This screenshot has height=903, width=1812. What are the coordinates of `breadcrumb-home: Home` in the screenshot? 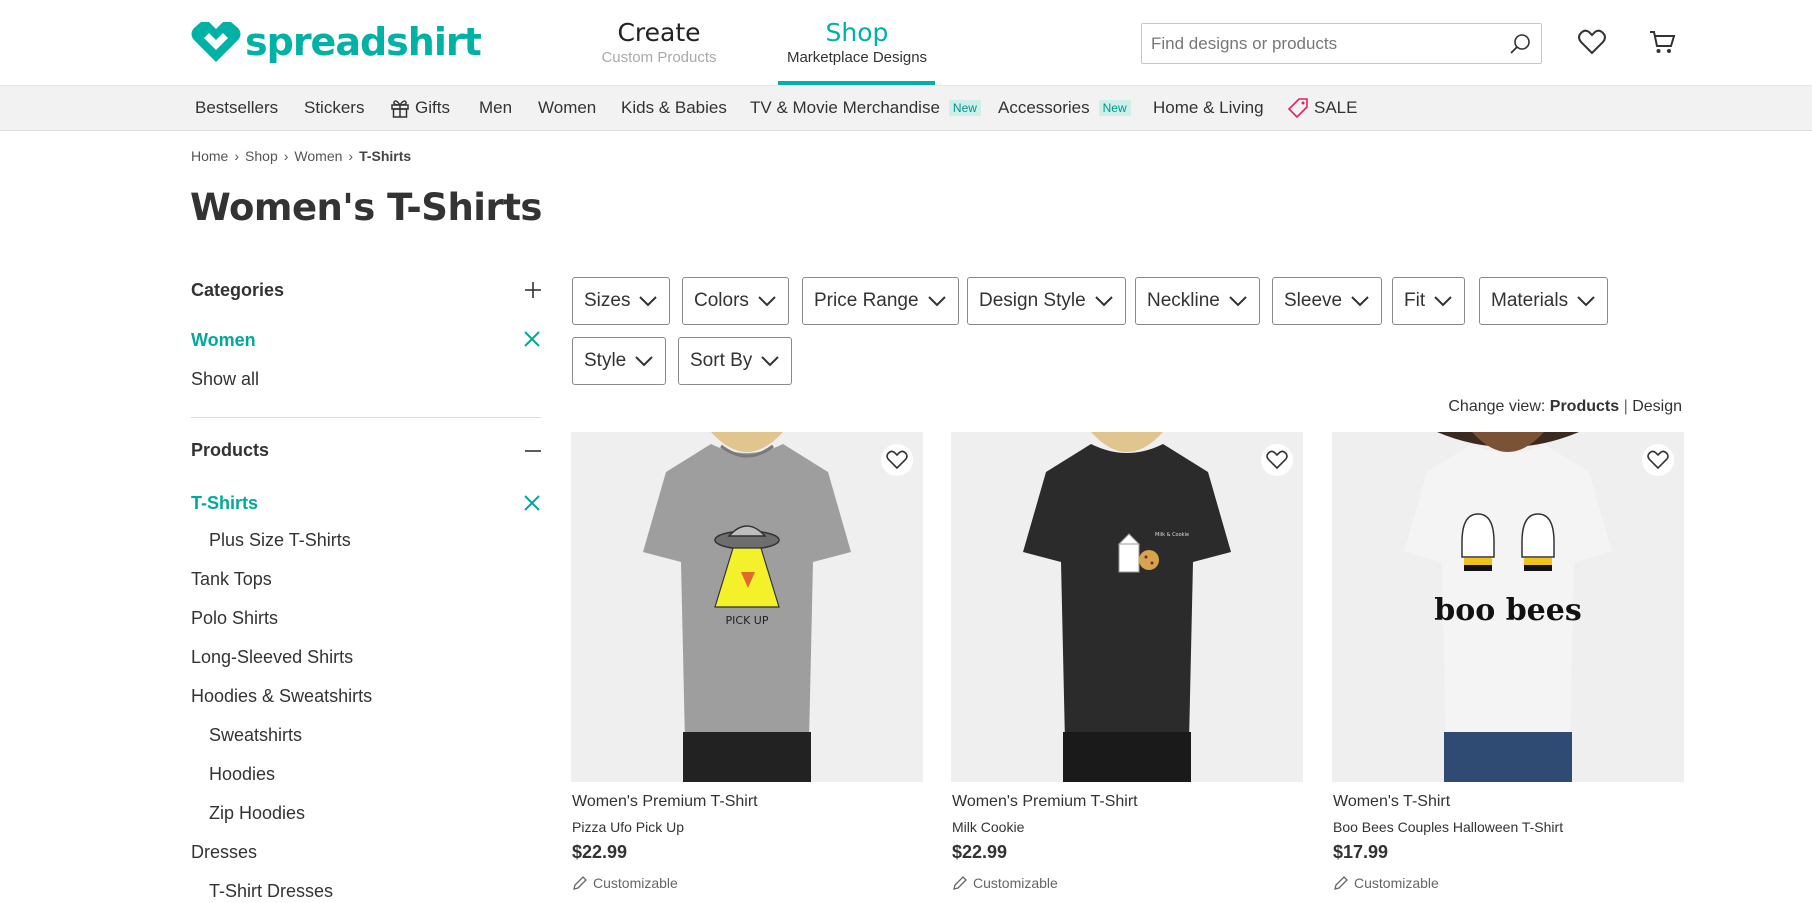 It's located at (209, 156).